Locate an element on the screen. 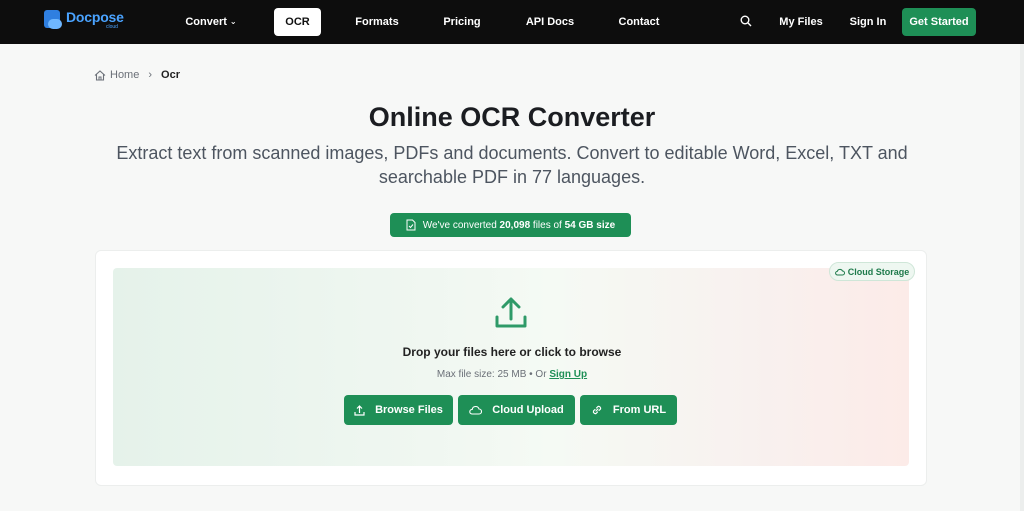  cloud-upload-button: Cloud Upload is located at coordinates (516, 410).